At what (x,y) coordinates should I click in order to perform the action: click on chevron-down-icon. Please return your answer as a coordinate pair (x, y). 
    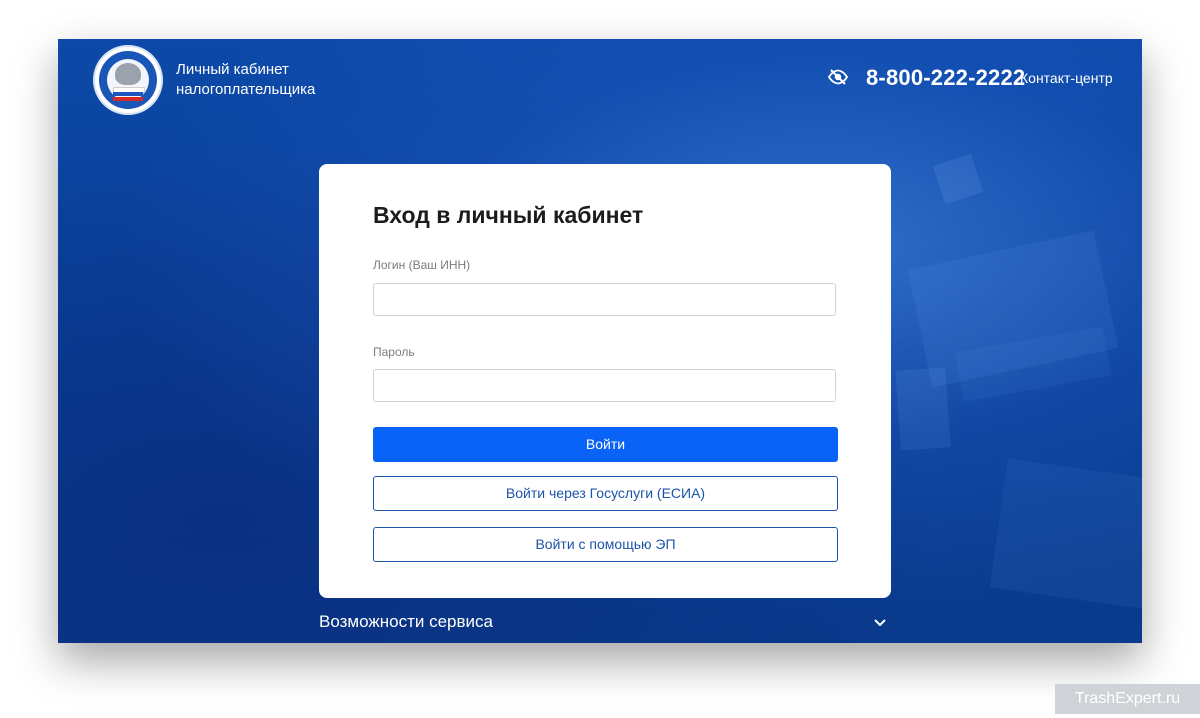
    Looking at the image, I should click on (880, 623).